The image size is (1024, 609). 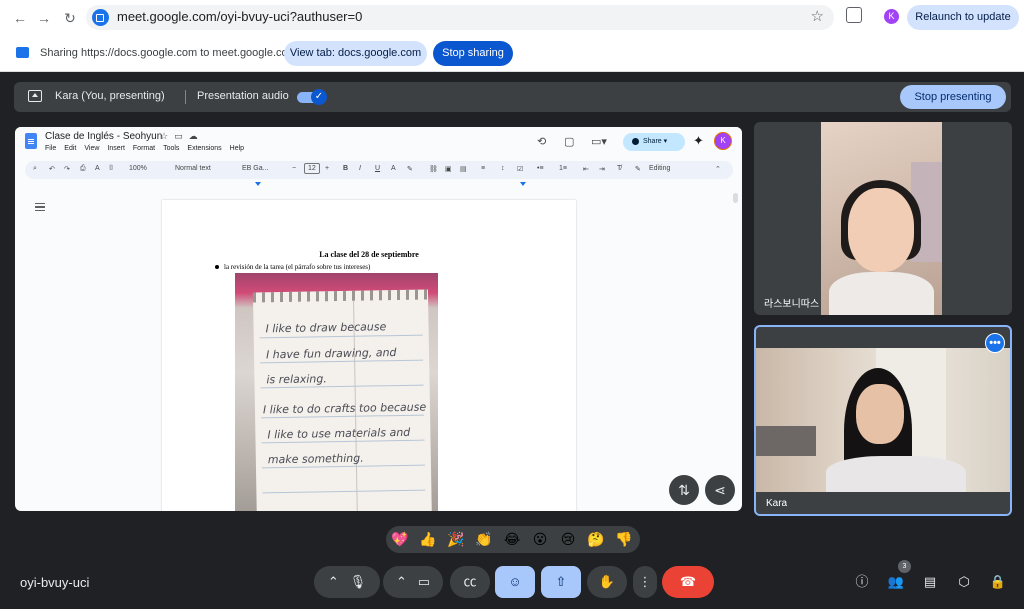 I want to click on relaunch-button: Relaunch to update, so click(x=963, y=17).